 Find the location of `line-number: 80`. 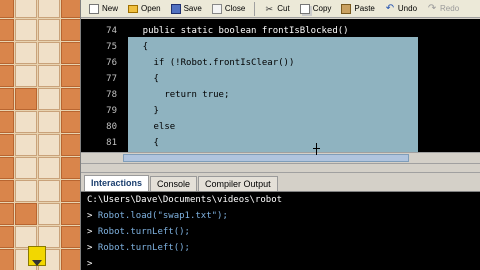

line-number: 80 is located at coordinates (111, 127).